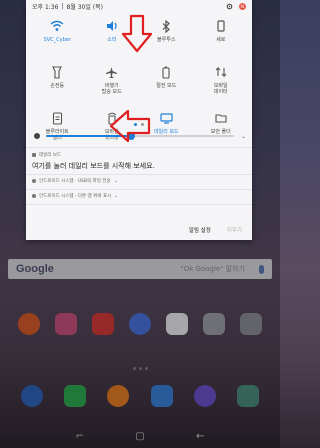 This screenshot has width=320, height=448. What do you see at coordinates (112, 26) in the screenshot?
I see `sound-icon` at bounding box center [112, 26].